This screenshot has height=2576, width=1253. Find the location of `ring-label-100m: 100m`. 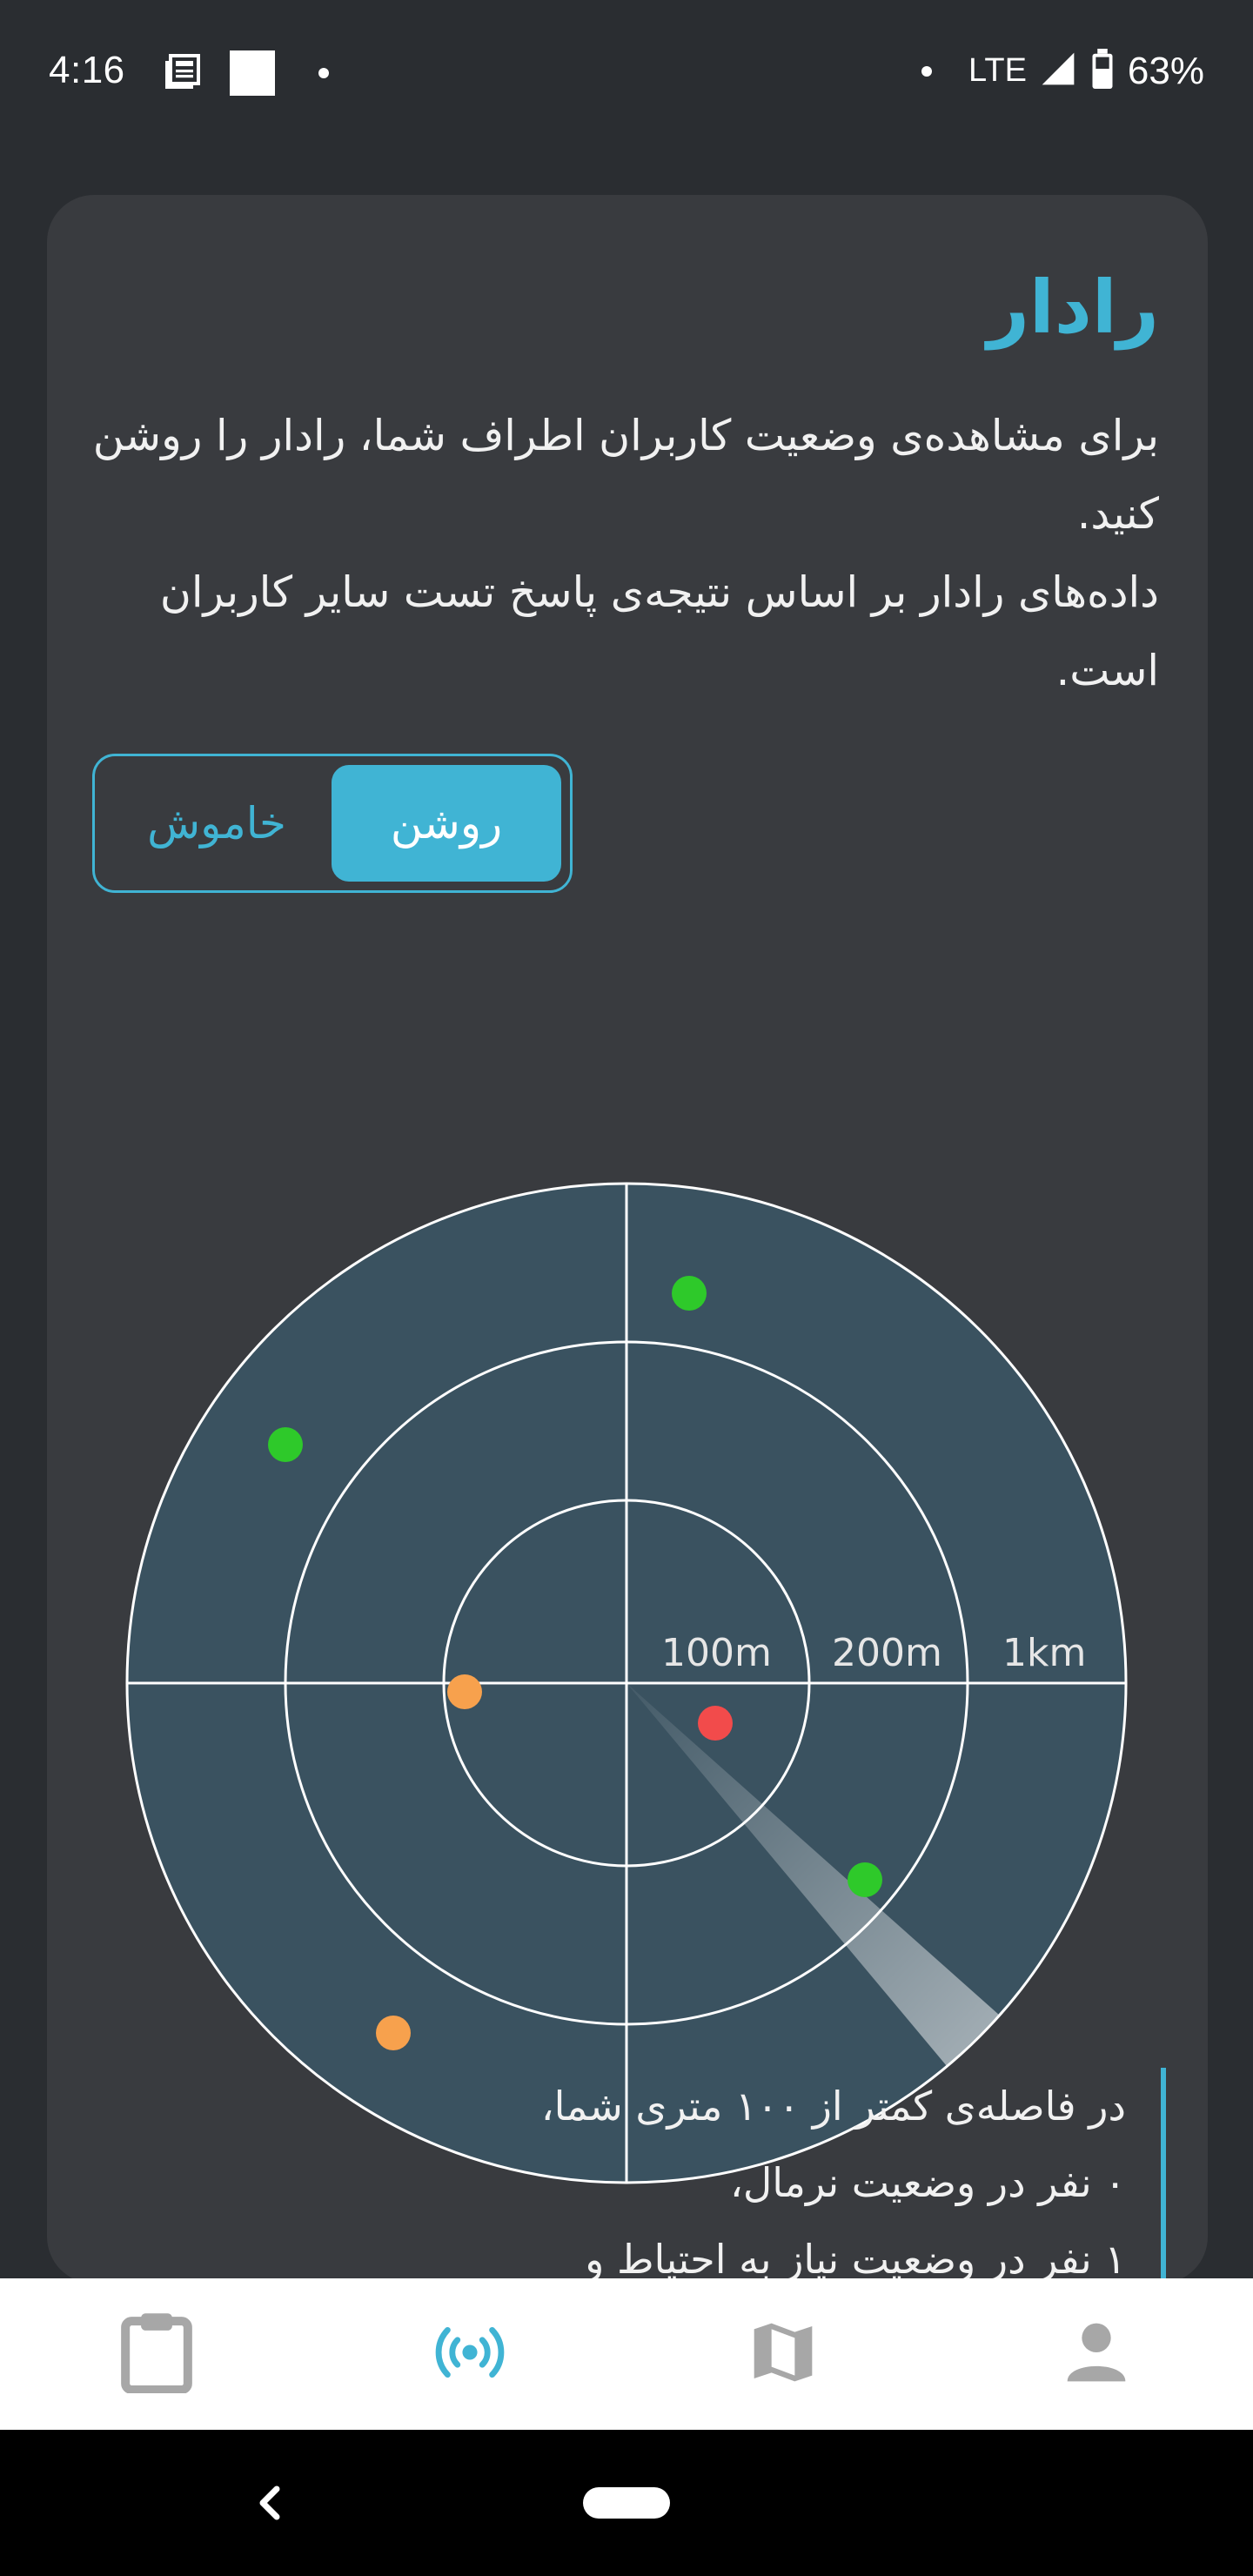

ring-label-100m: 100m is located at coordinates (716, 1653).